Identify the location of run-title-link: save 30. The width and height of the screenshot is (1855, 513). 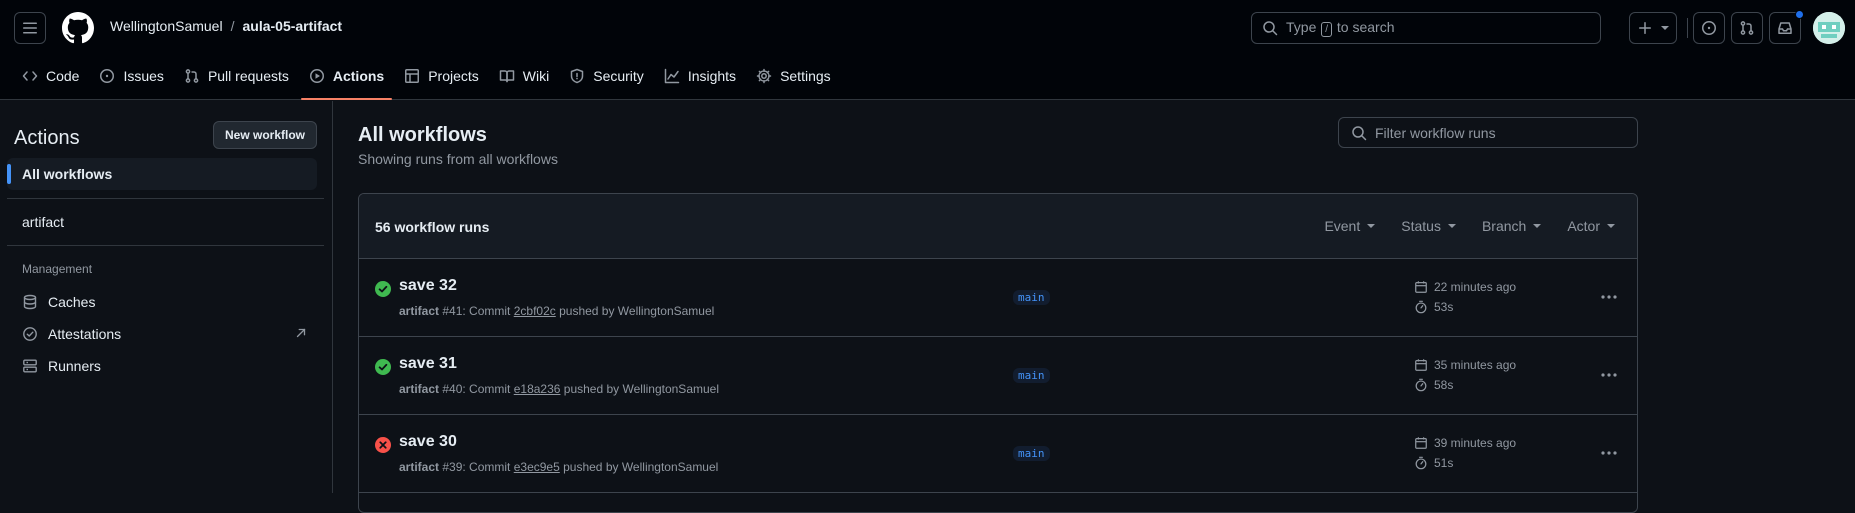
(428, 442).